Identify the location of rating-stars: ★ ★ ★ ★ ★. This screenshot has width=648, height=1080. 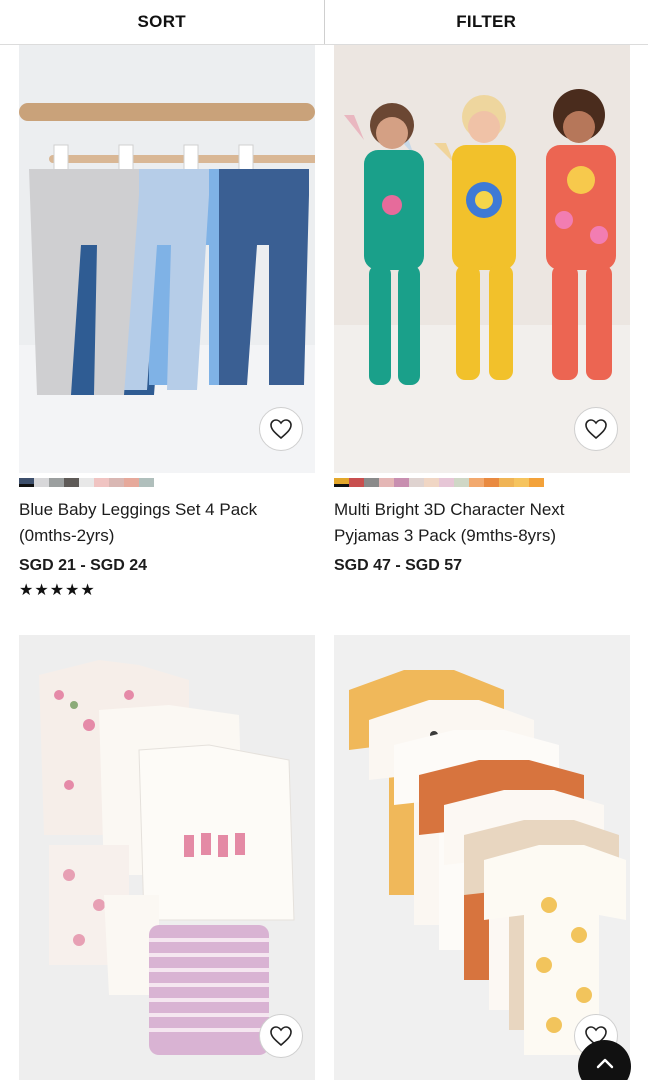
(167, 591).